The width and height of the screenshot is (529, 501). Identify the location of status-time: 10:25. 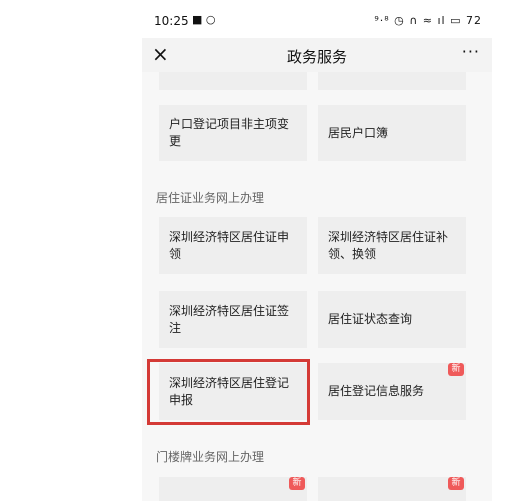
(171, 21).